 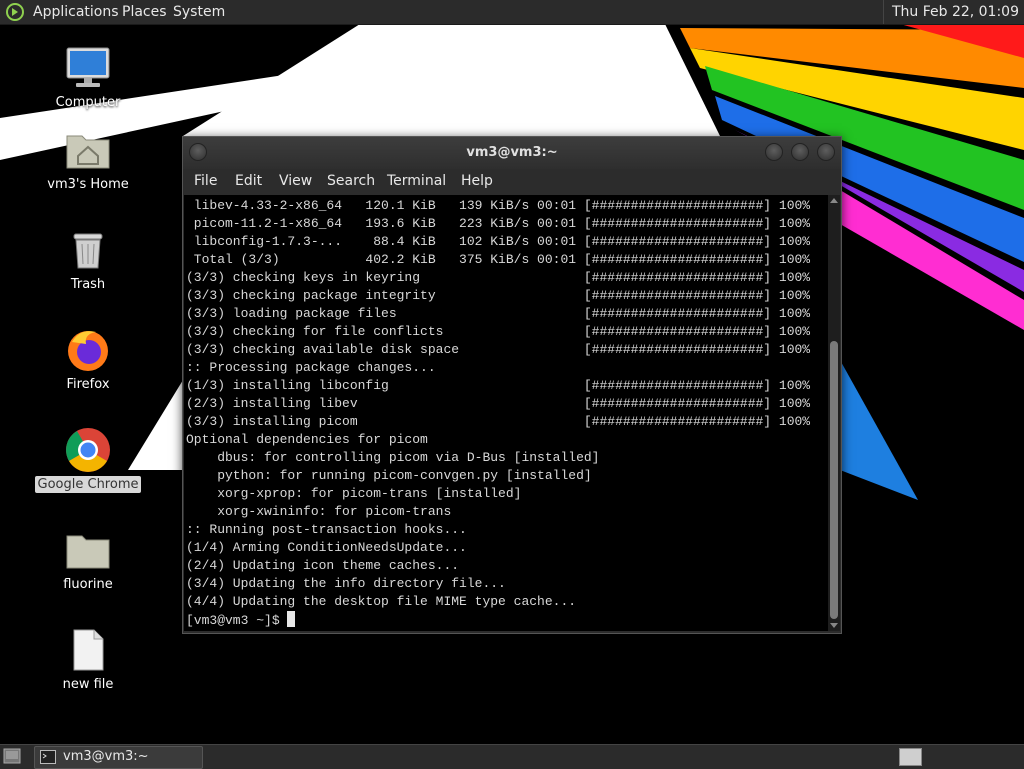 I want to click on desktop-icon-label: Computer, so click(x=88, y=102).